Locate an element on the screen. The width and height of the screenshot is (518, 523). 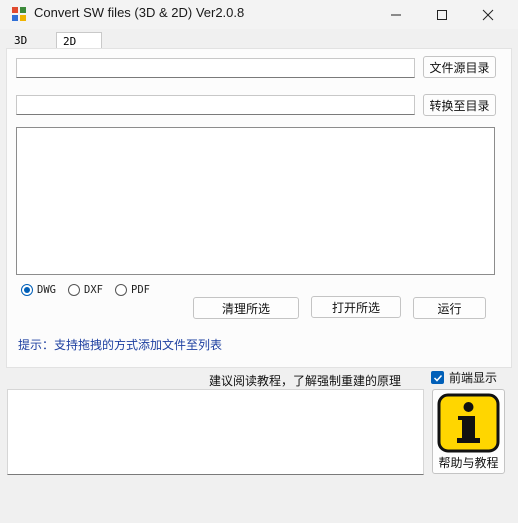
clear-selected-button: 清理所选 is located at coordinates (246, 308).